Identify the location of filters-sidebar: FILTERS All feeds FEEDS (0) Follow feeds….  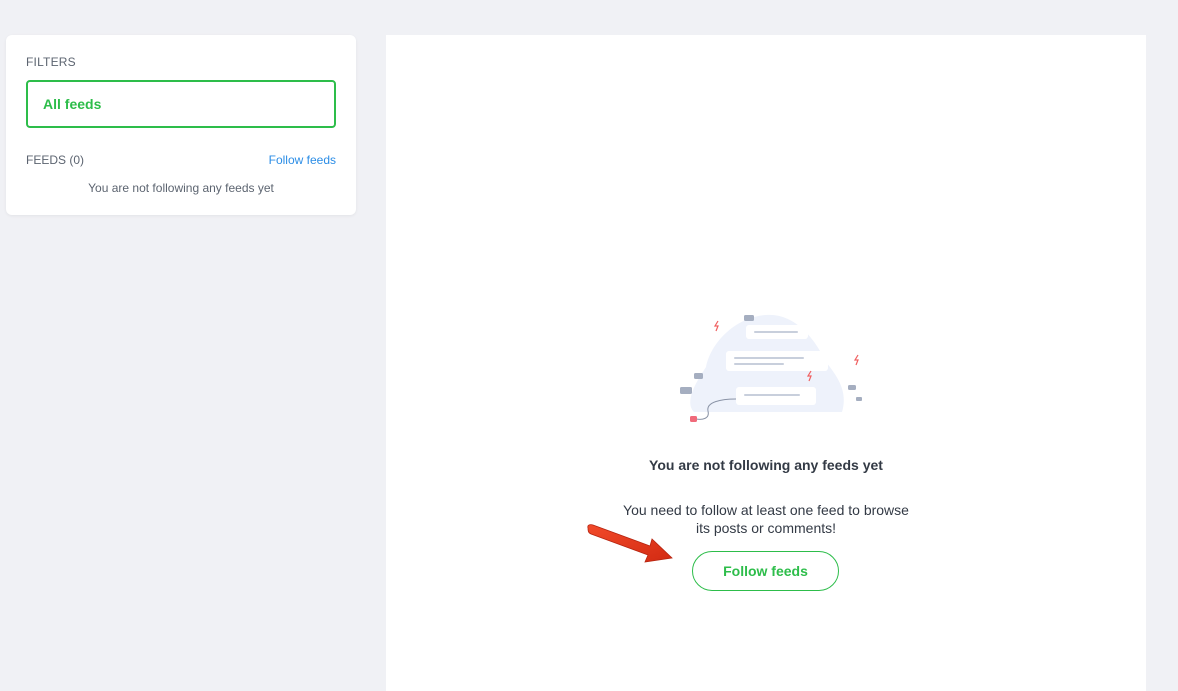
(181, 125).